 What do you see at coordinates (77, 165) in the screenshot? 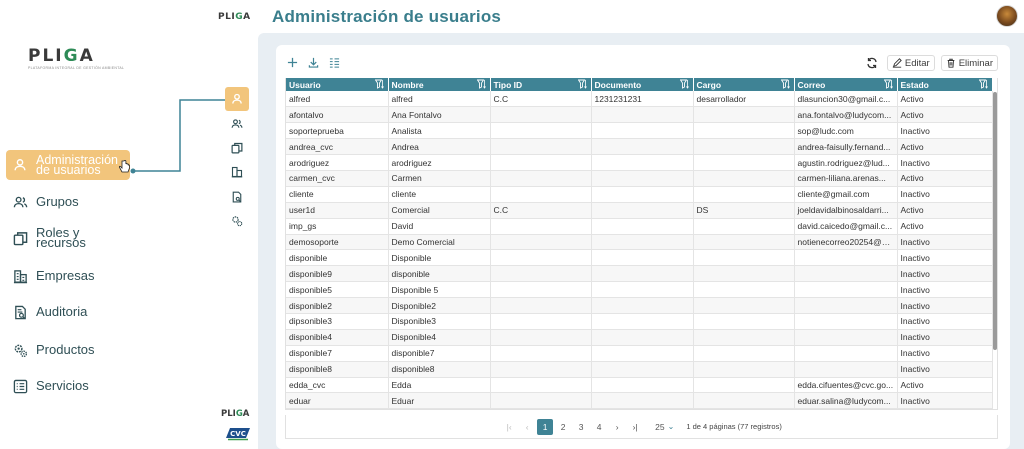
I see `menu-item-label: Administración de usuarios` at bounding box center [77, 165].